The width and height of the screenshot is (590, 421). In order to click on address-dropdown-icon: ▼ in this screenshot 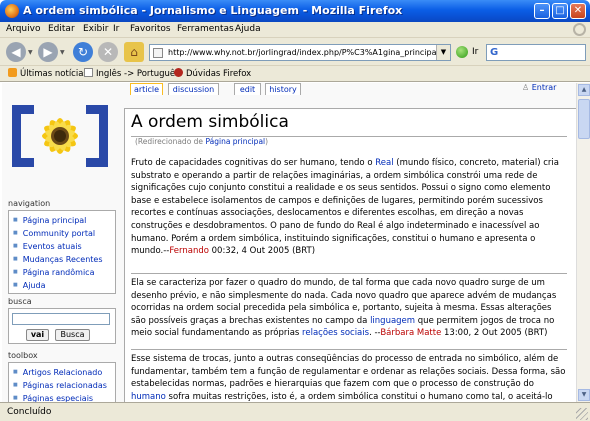, I will do `click(443, 52)`.